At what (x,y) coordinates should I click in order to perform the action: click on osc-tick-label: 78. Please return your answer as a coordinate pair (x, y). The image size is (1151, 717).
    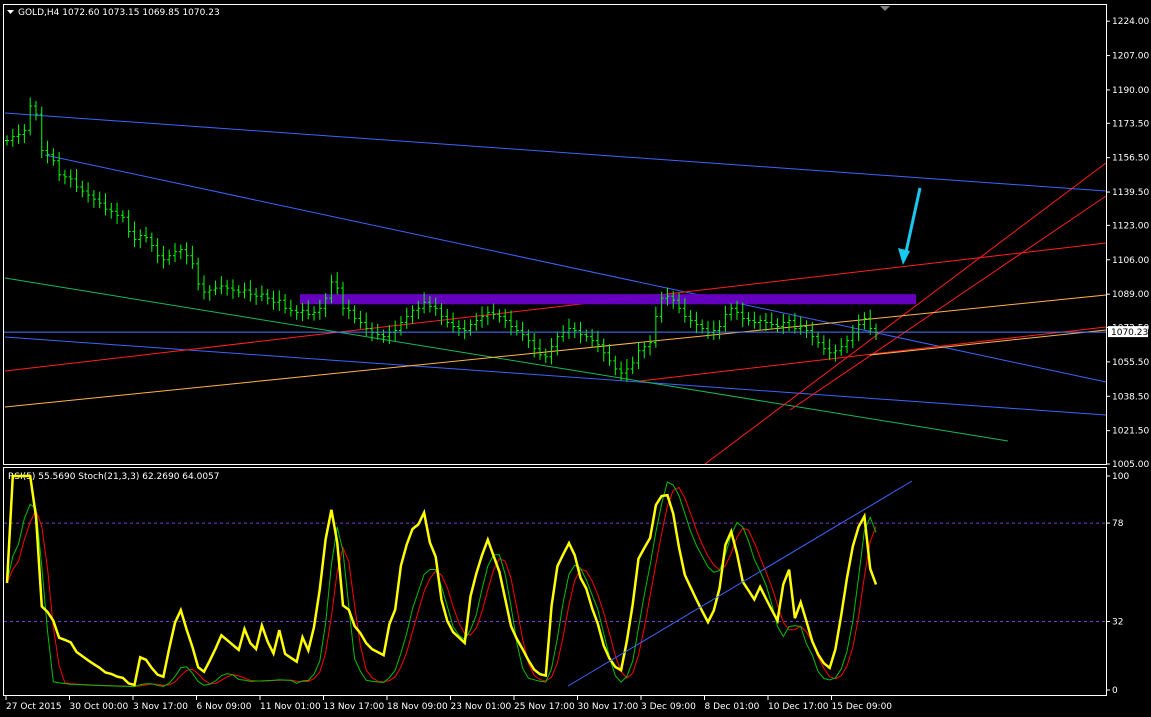
    Looking at the image, I should click on (1118, 524).